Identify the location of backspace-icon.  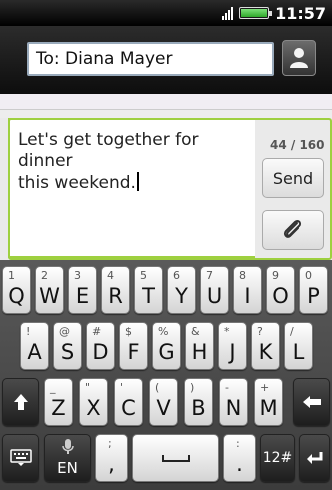
(311, 402).